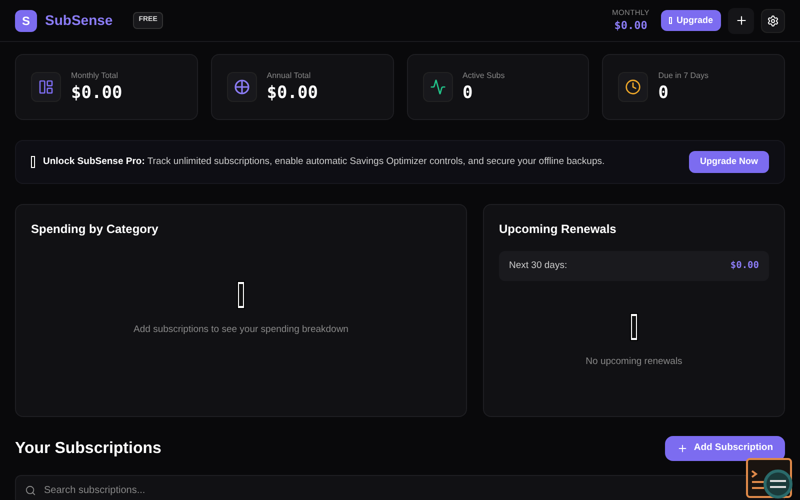  I want to click on floating-widget-icon, so click(770, 479).